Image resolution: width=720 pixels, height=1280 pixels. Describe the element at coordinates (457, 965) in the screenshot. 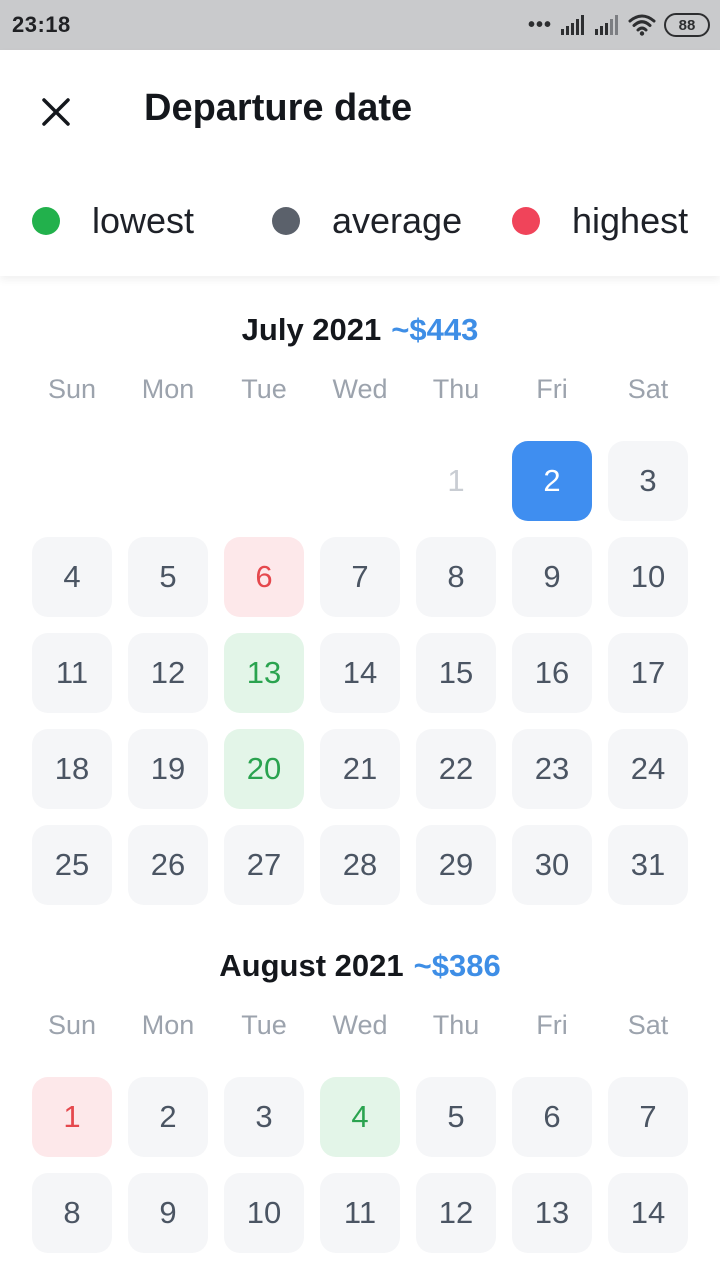

I see `month-price: ~$386` at that location.